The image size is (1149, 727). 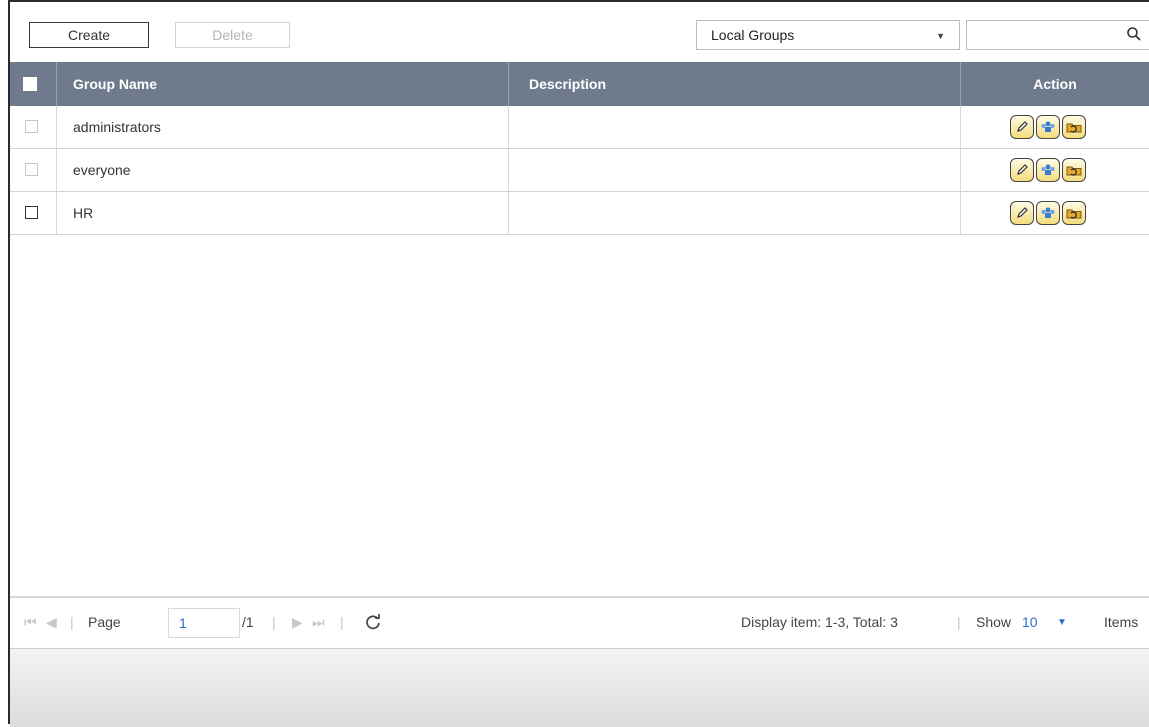 What do you see at coordinates (1057, 35) in the screenshot?
I see `search-input` at bounding box center [1057, 35].